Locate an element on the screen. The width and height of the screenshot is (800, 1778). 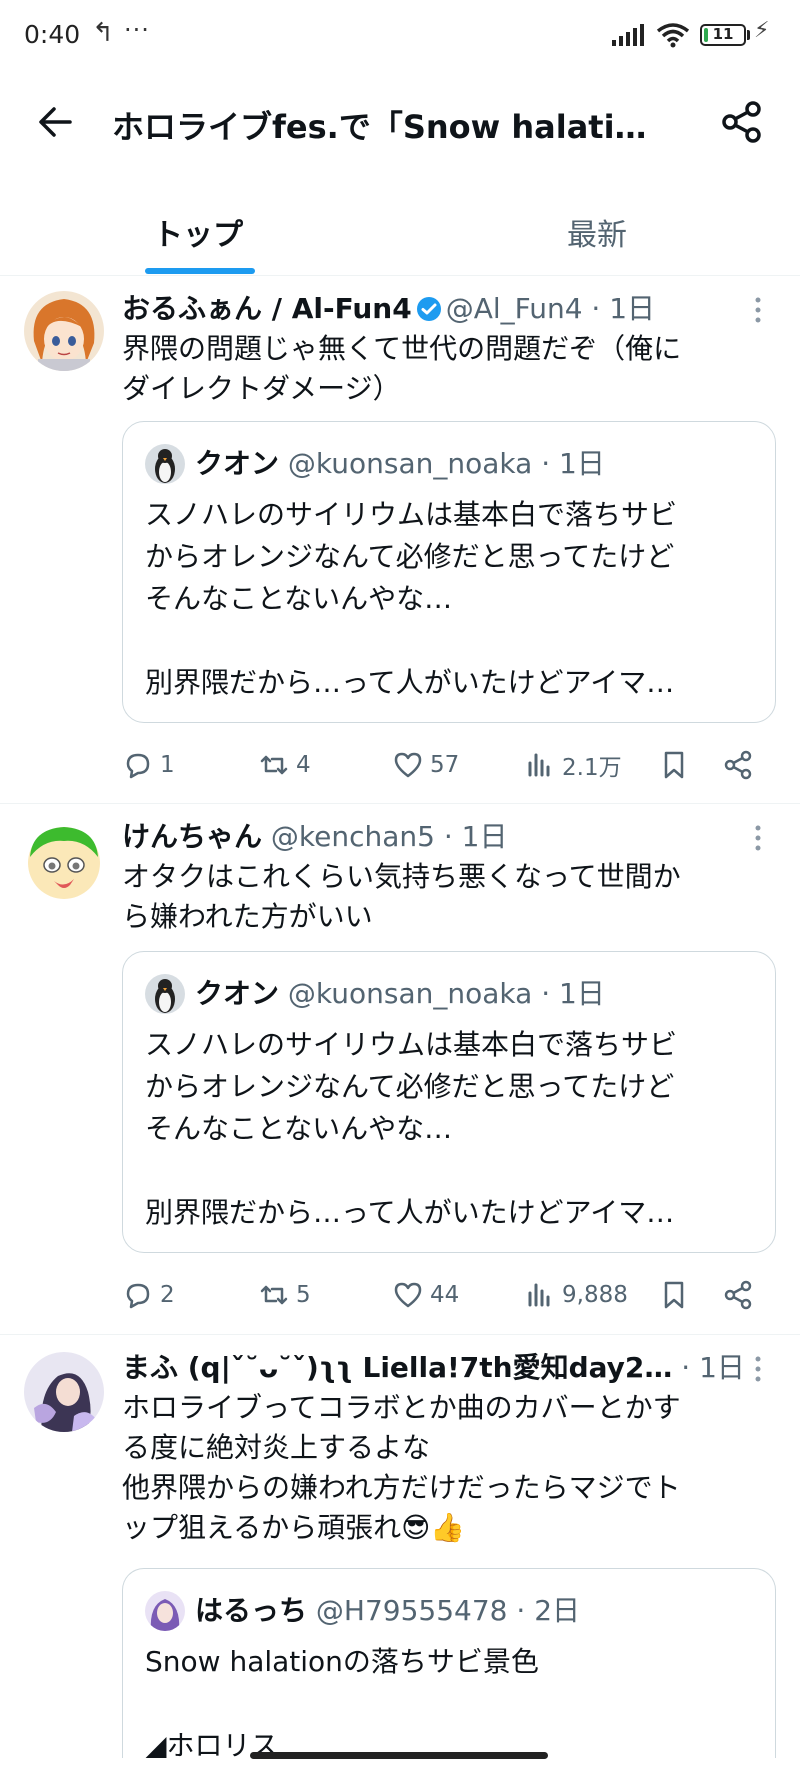
like-count: 57 is located at coordinates (445, 765).